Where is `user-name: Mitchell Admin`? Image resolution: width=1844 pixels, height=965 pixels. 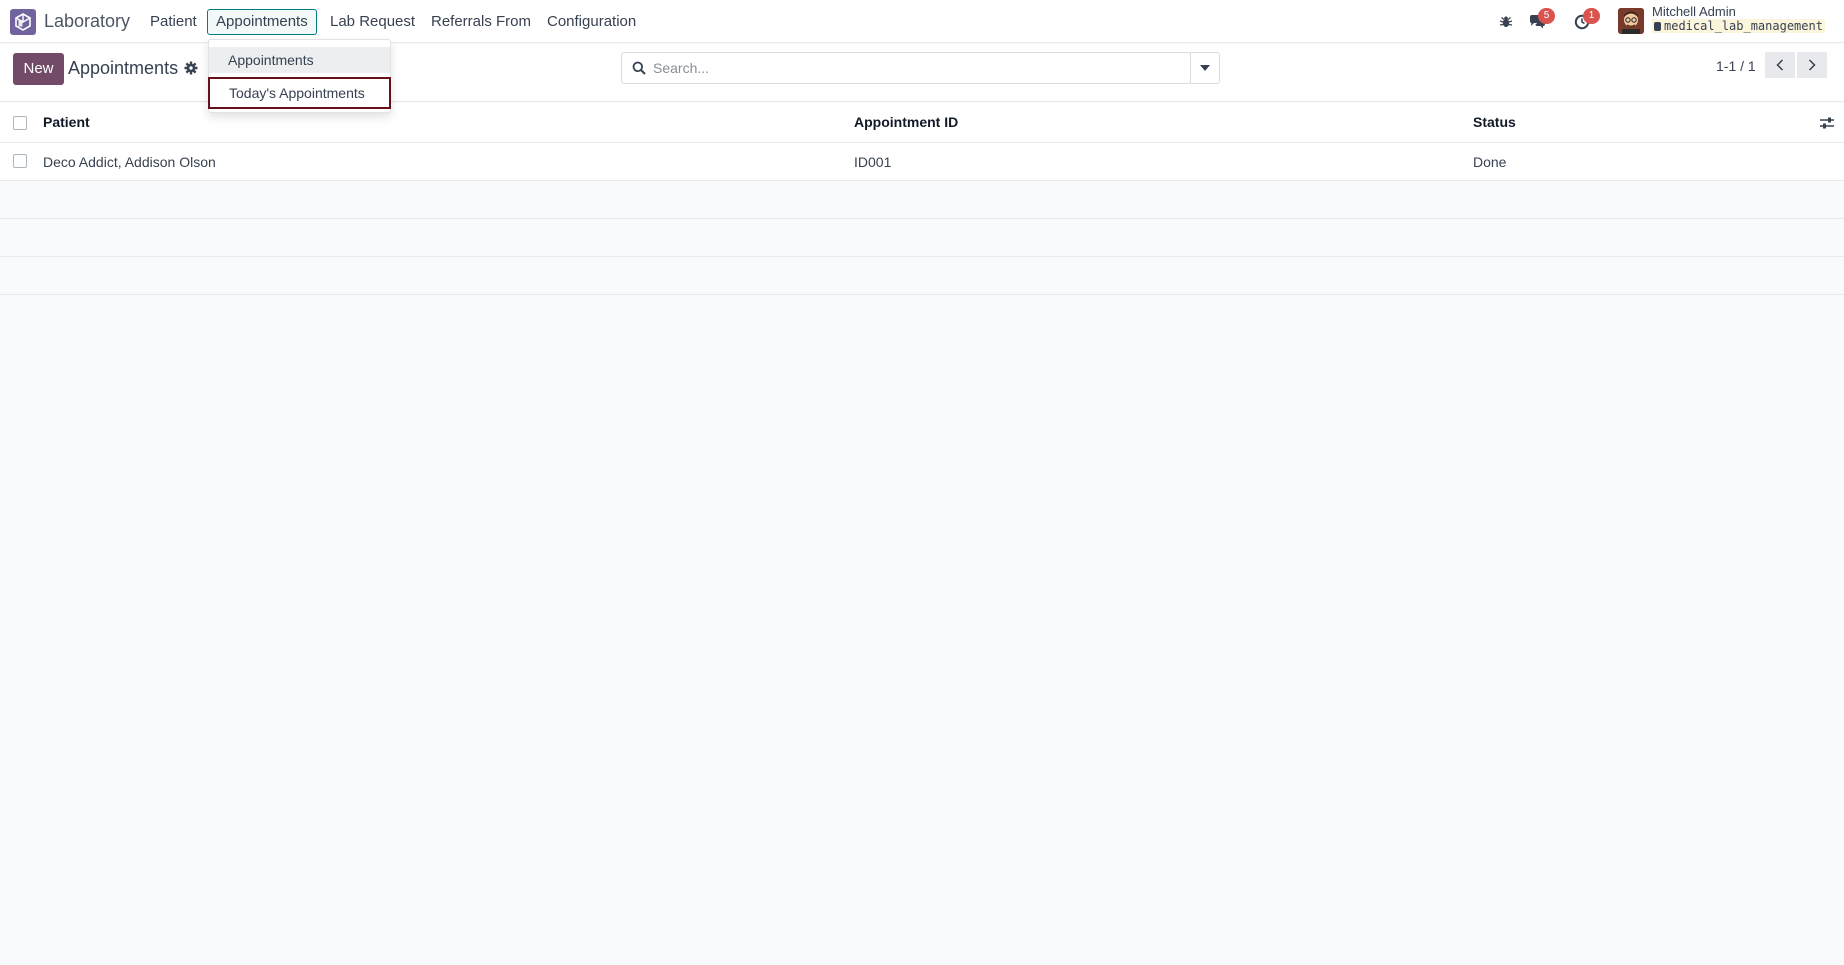 user-name: Mitchell Admin is located at coordinates (1694, 11).